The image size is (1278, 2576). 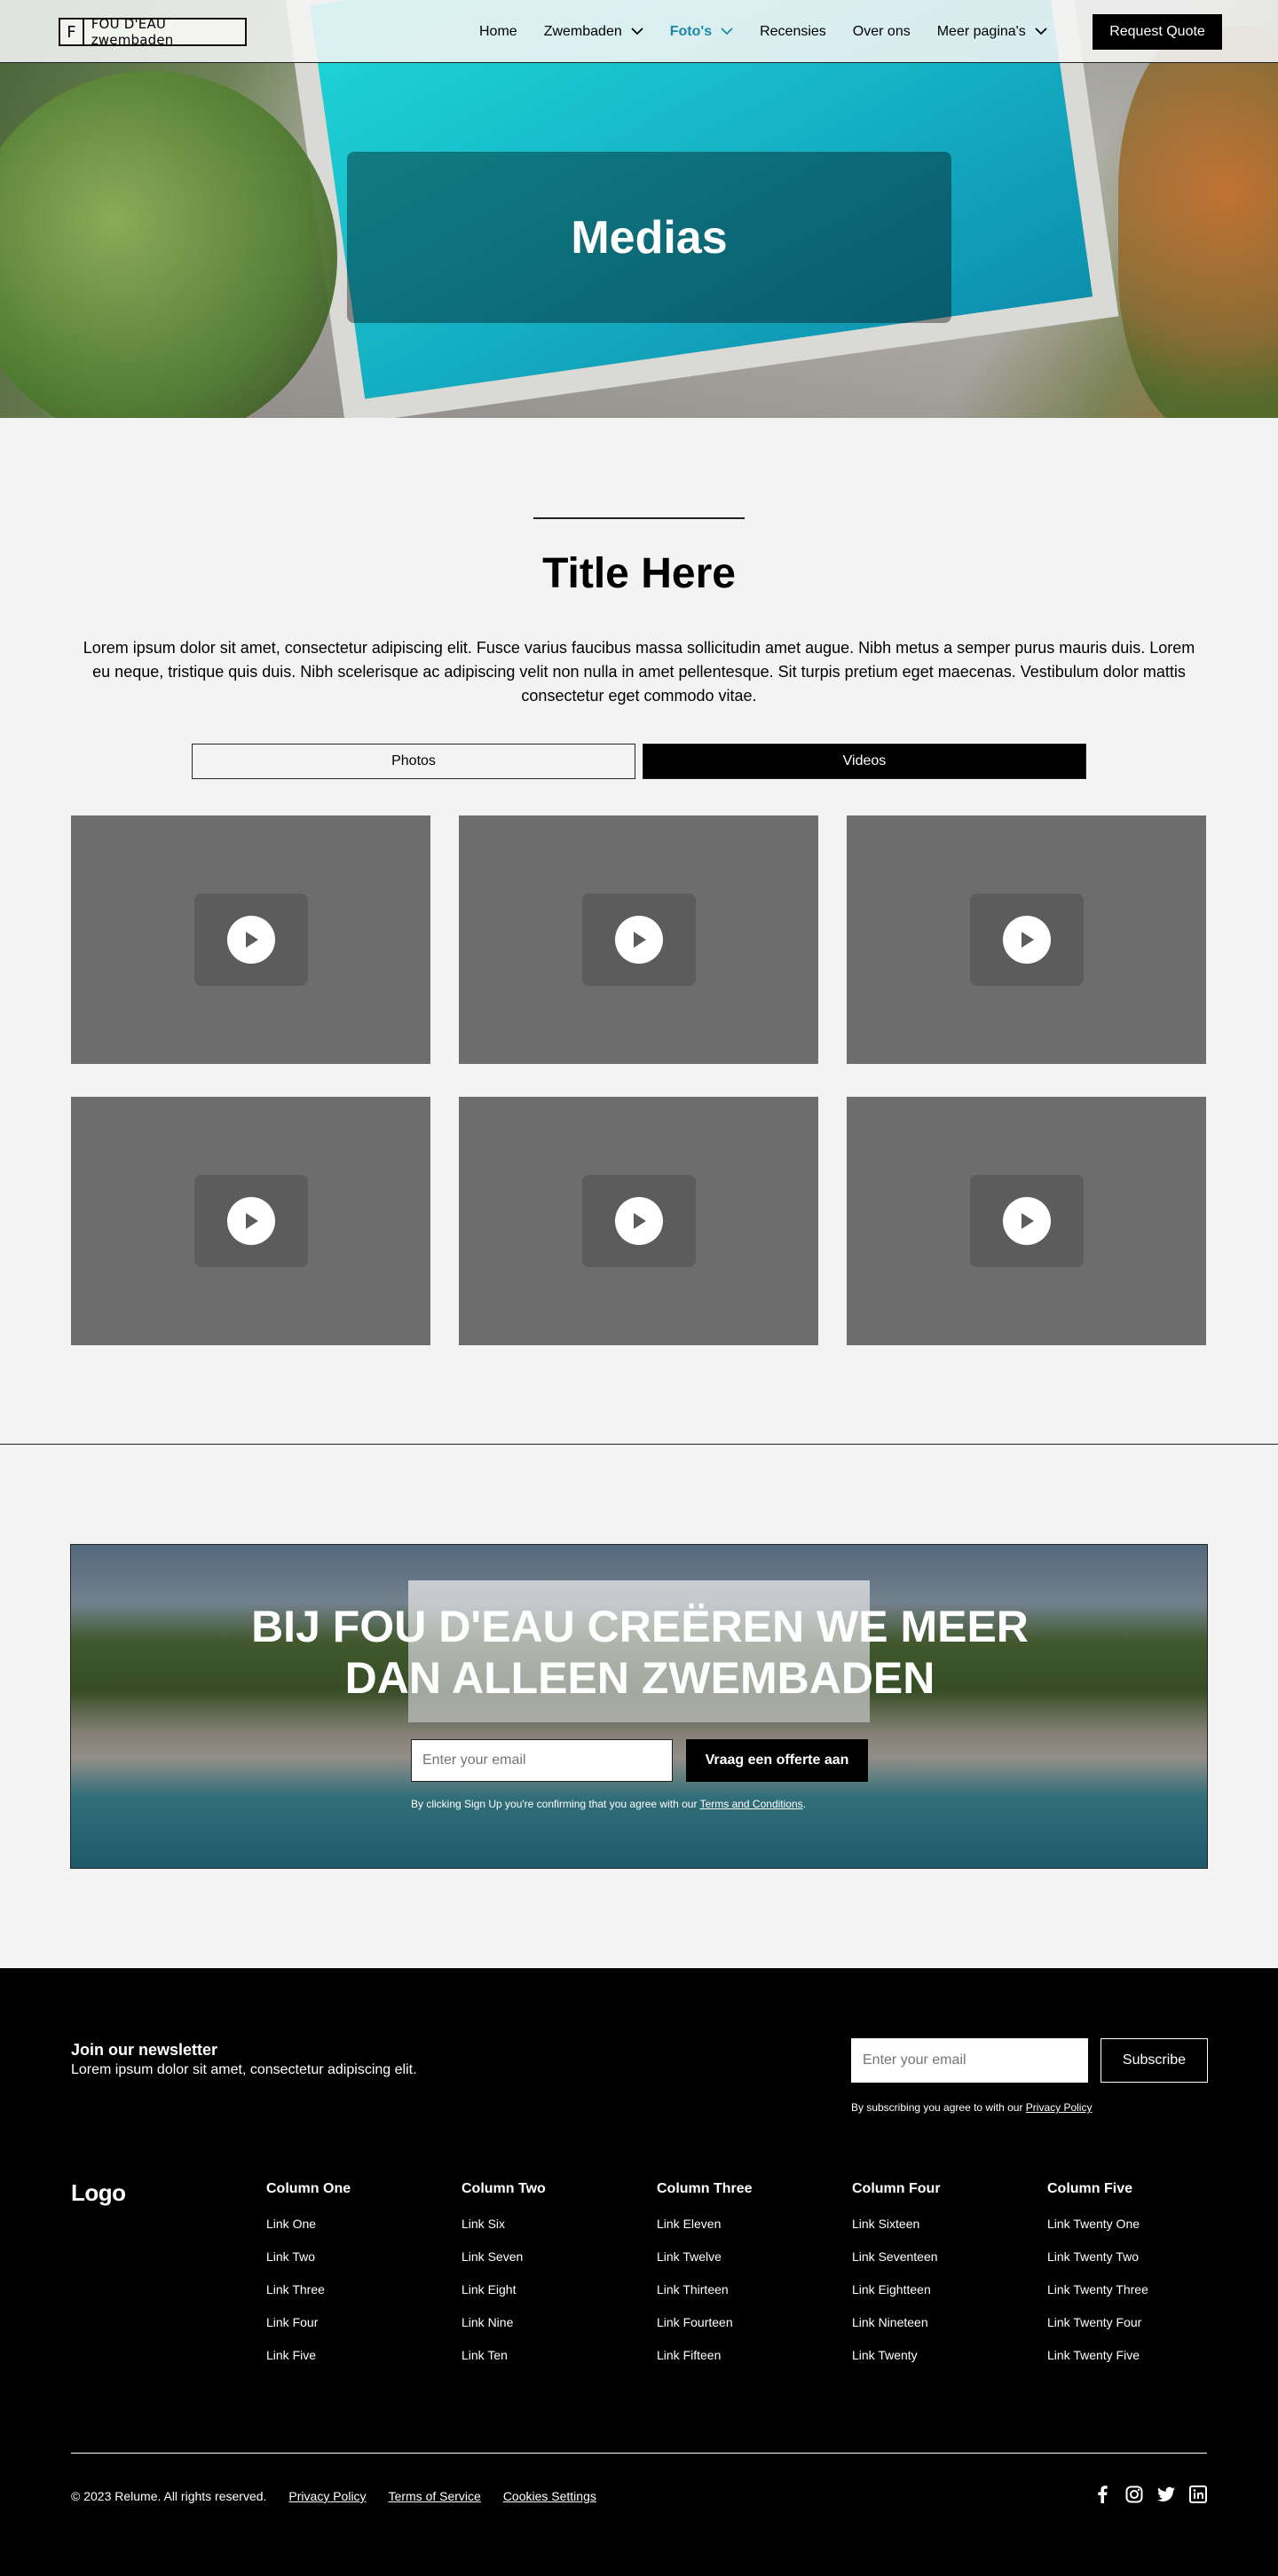 I want to click on footer-link: Link Eightteen, so click(x=941, y=2299).